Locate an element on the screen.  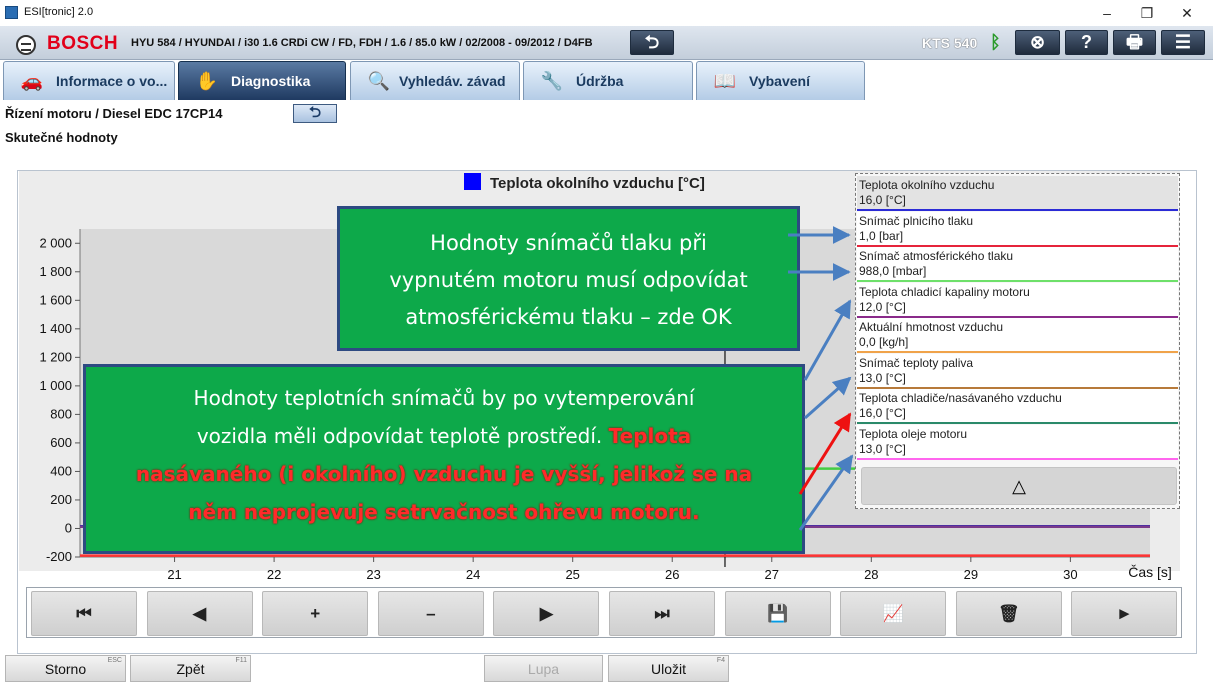
y-tick-label: 600 is located at coordinates (61, 442).